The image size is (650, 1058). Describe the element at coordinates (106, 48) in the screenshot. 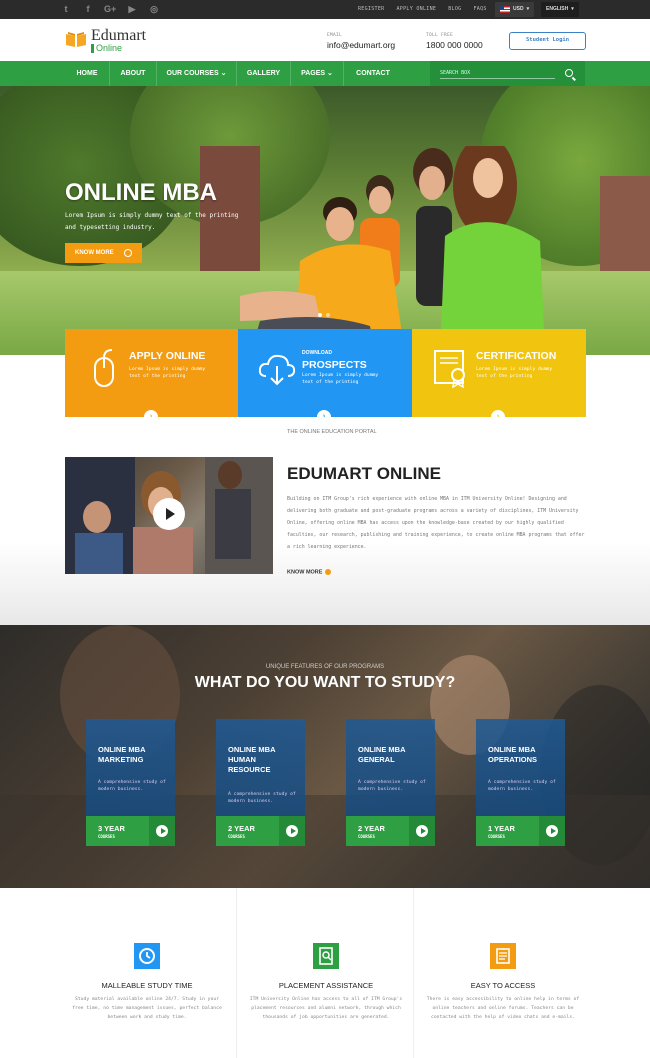

I see `logo-subtitle: Online` at that location.